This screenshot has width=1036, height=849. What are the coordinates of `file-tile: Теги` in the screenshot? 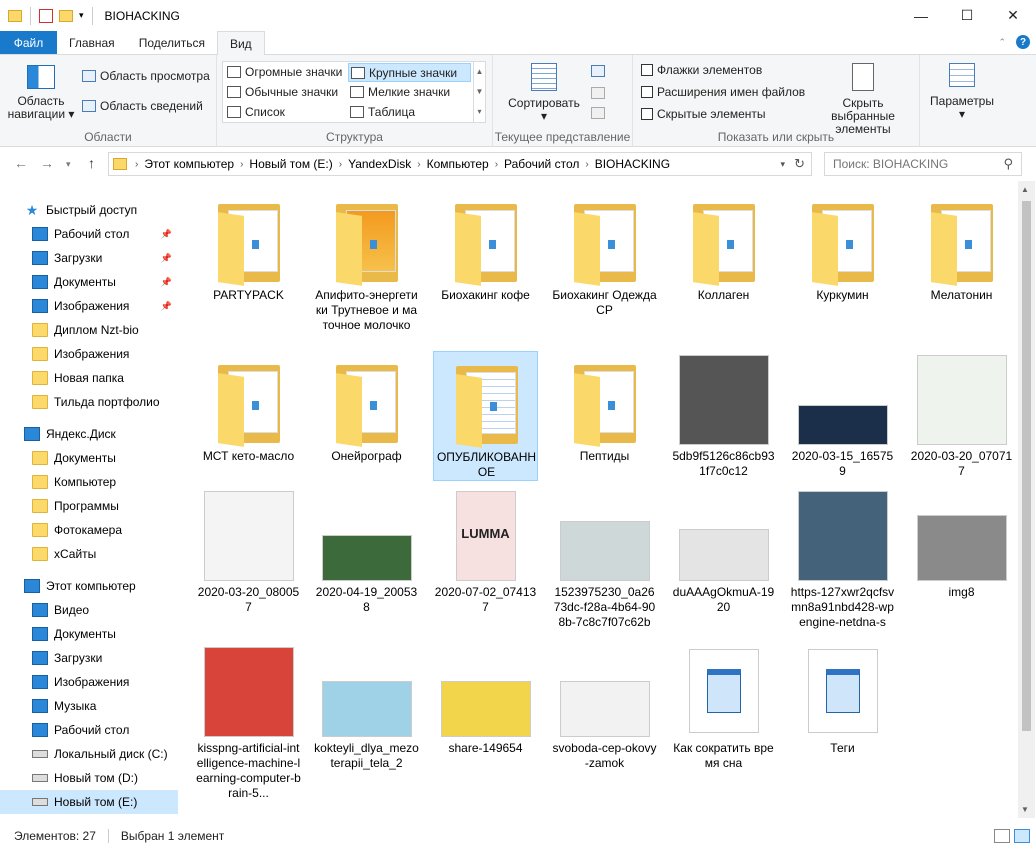 It's located at (842, 708).